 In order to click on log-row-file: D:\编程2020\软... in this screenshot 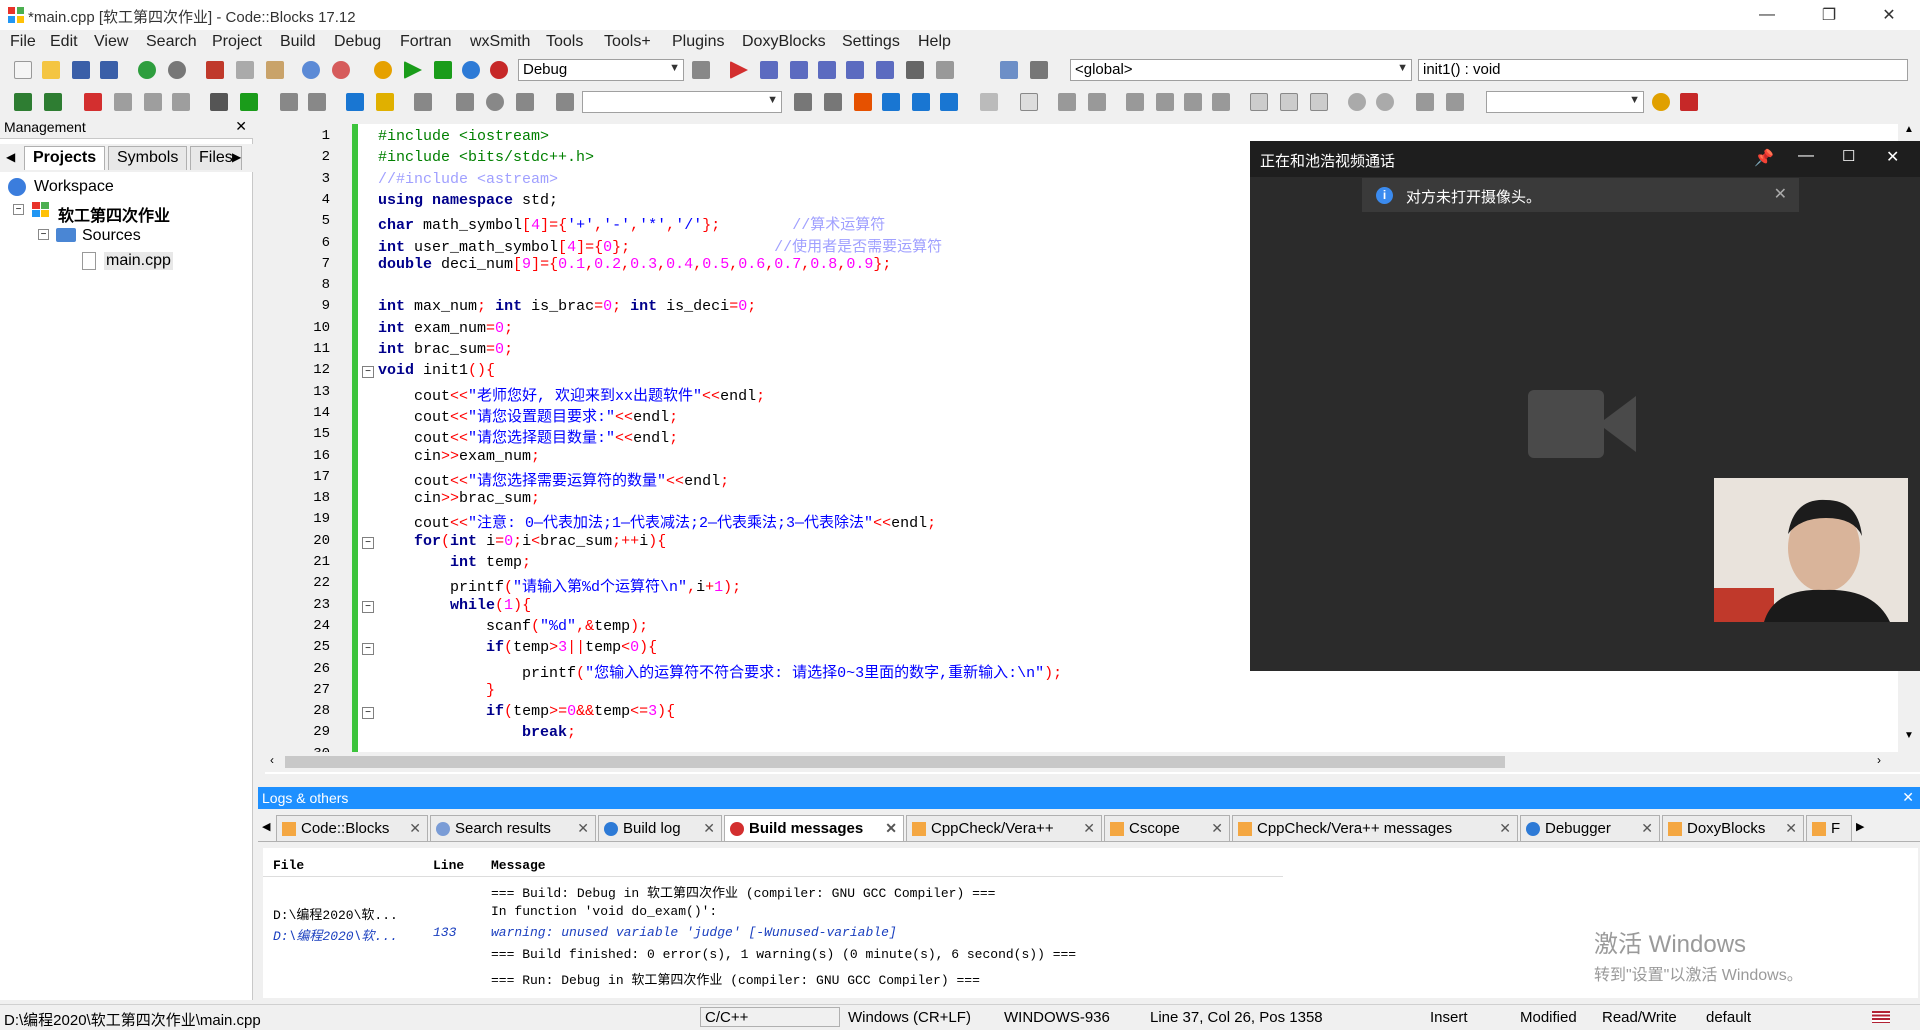, I will do `click(335, 913)`.